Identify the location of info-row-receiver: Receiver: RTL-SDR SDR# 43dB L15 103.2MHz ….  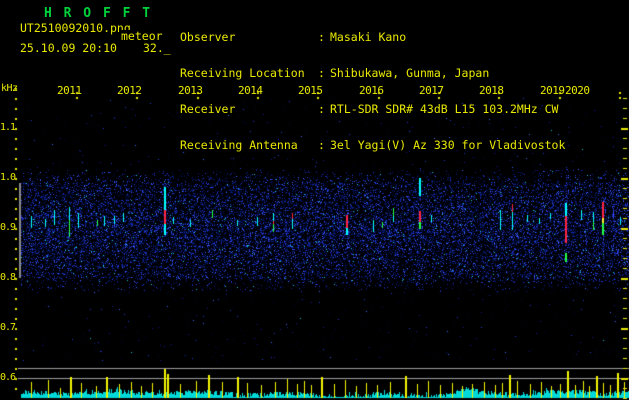
(372, 109).